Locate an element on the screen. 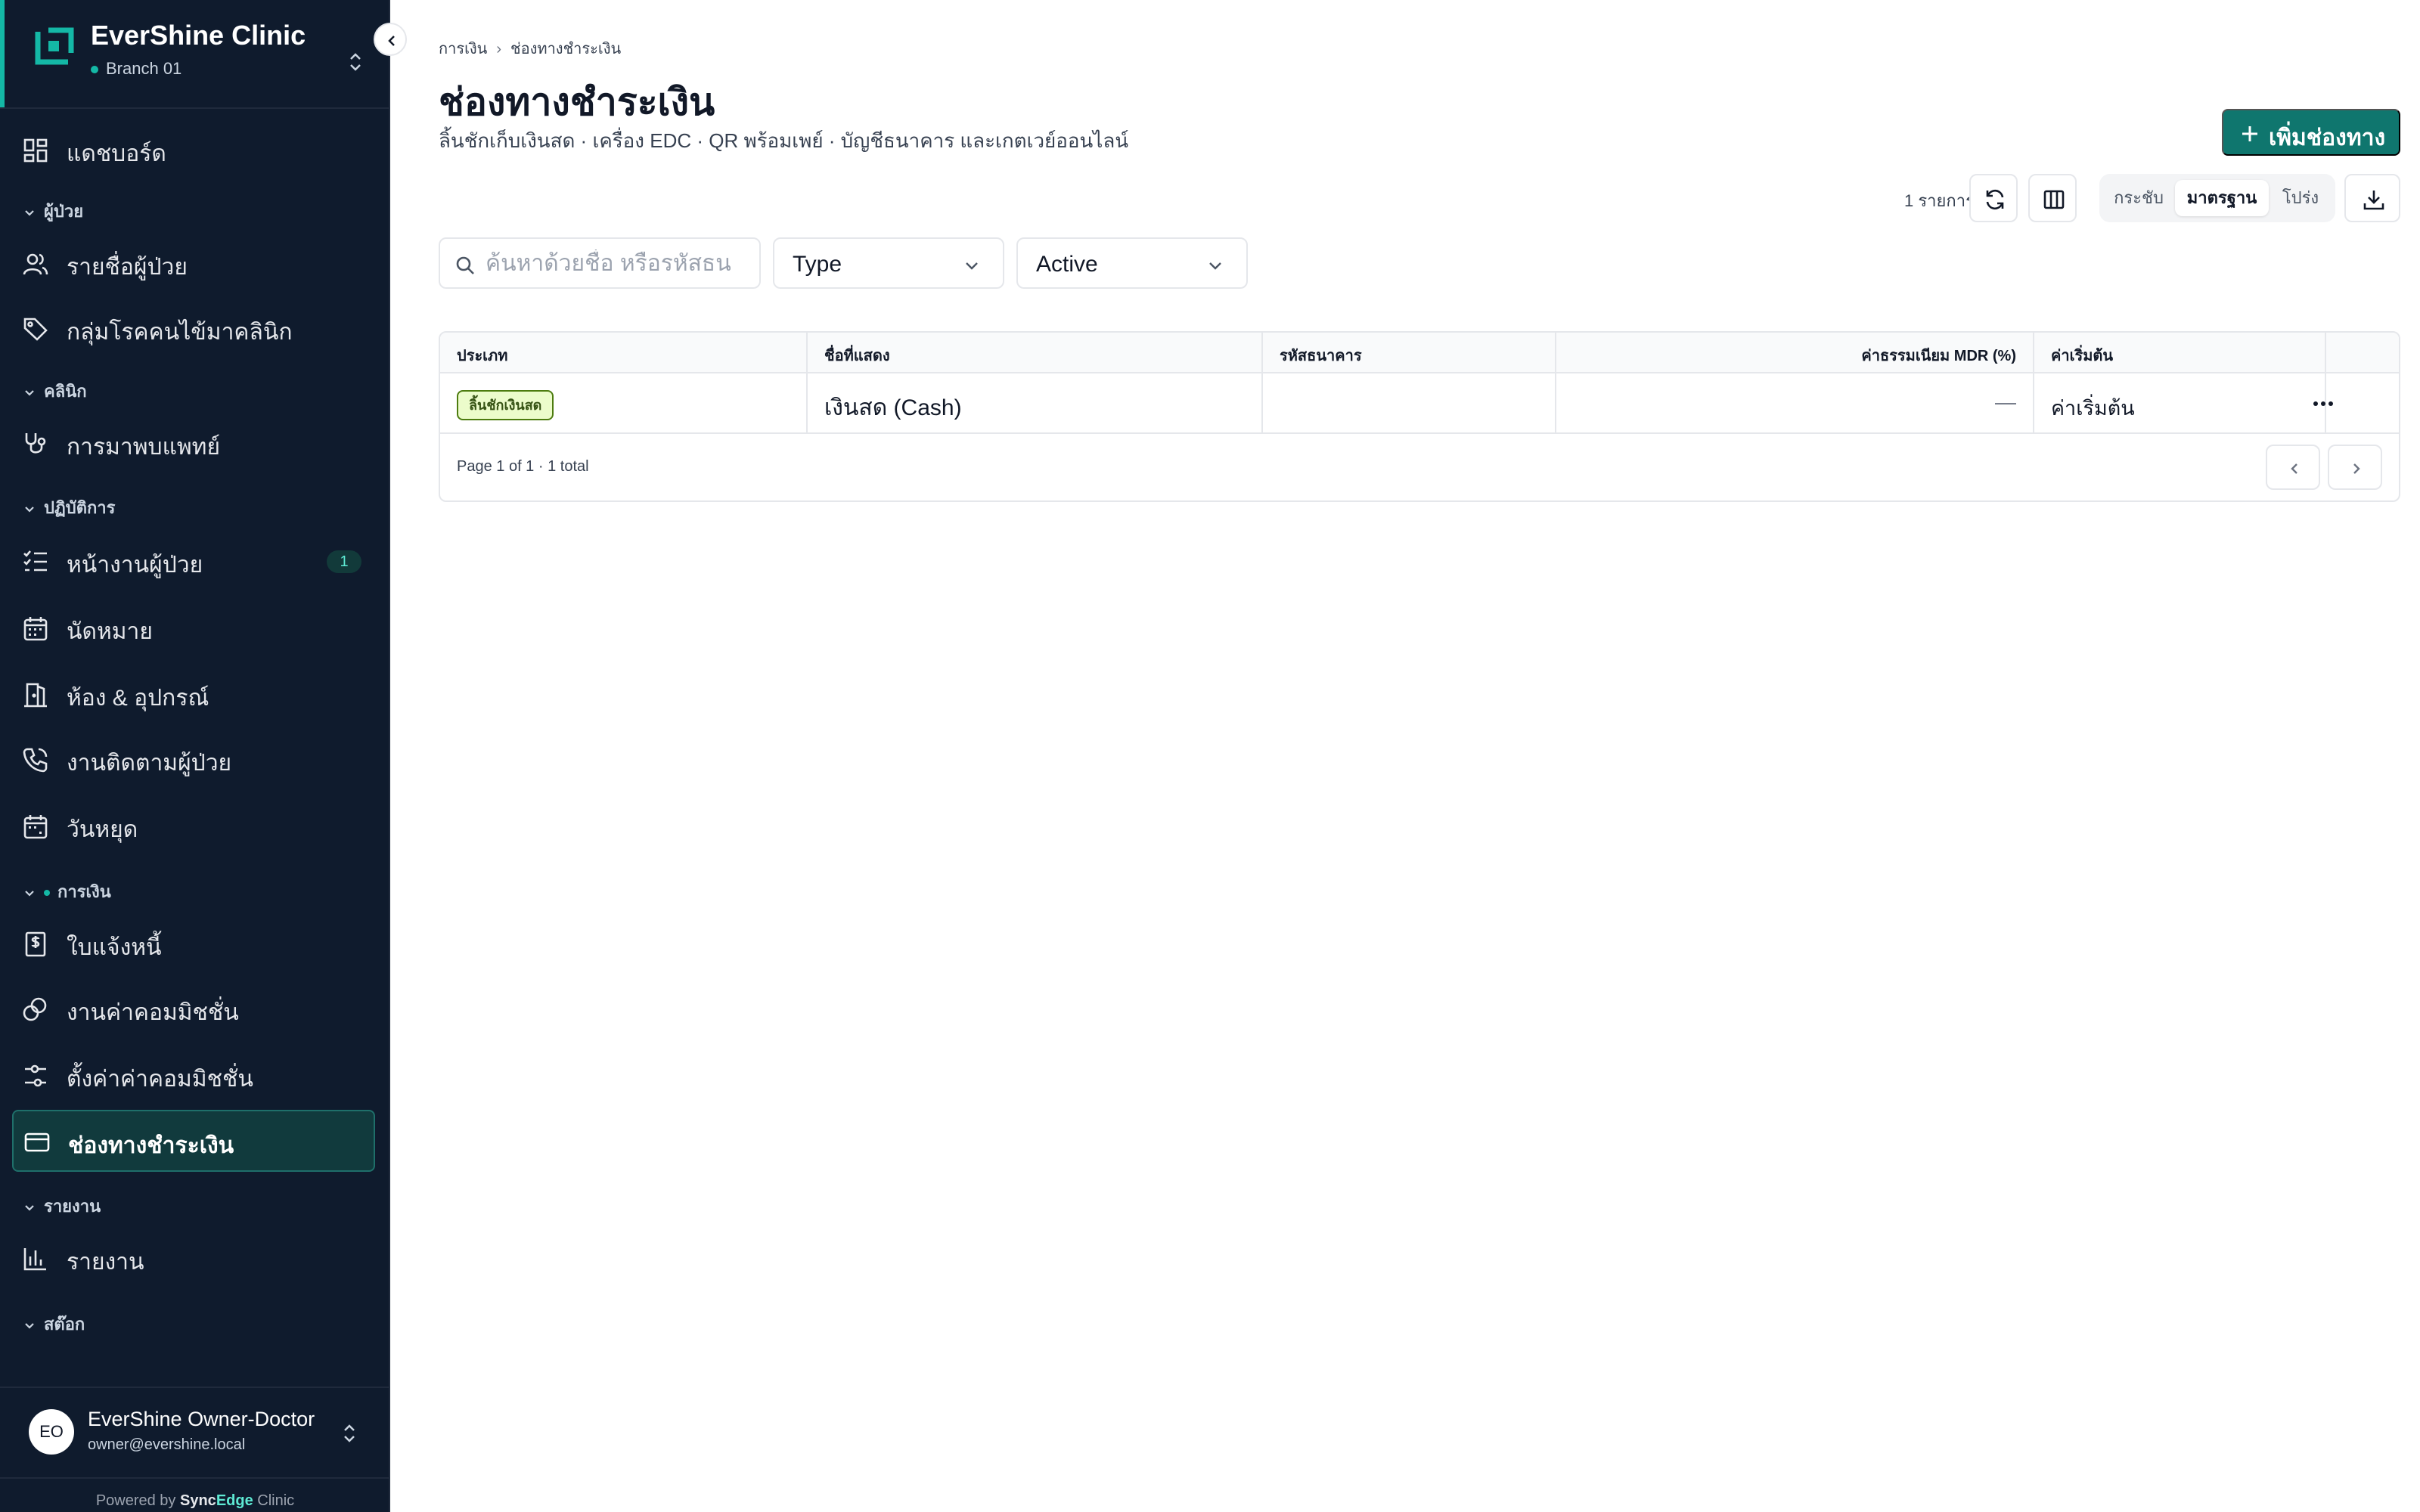  section-finance: การเงิน is located at coordinates (67, 890).